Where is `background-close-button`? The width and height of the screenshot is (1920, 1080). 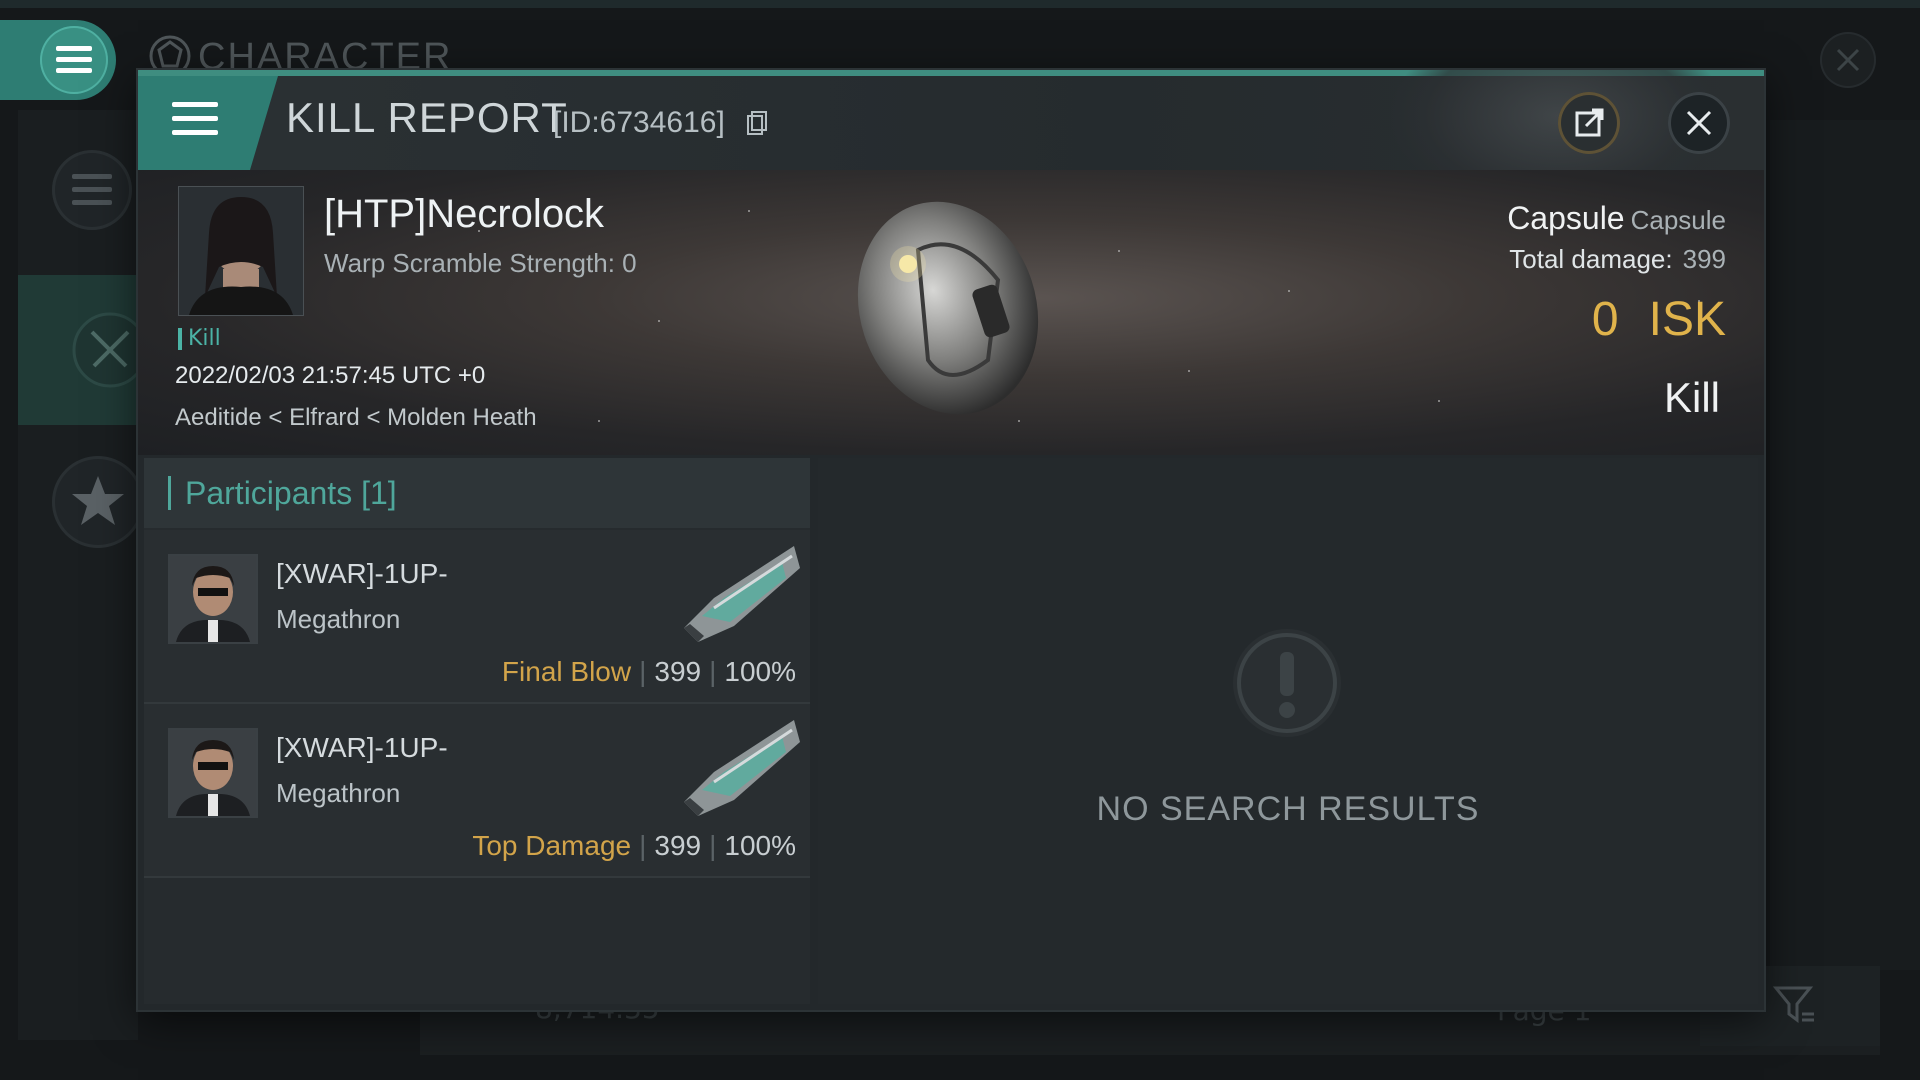
background-close-button is located at coordinates (1848, 60).